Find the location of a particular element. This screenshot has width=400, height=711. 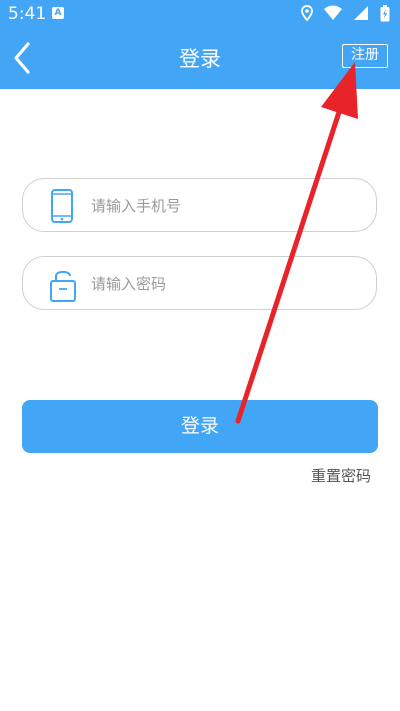

phone-icon is located at coordinates (62, 208).